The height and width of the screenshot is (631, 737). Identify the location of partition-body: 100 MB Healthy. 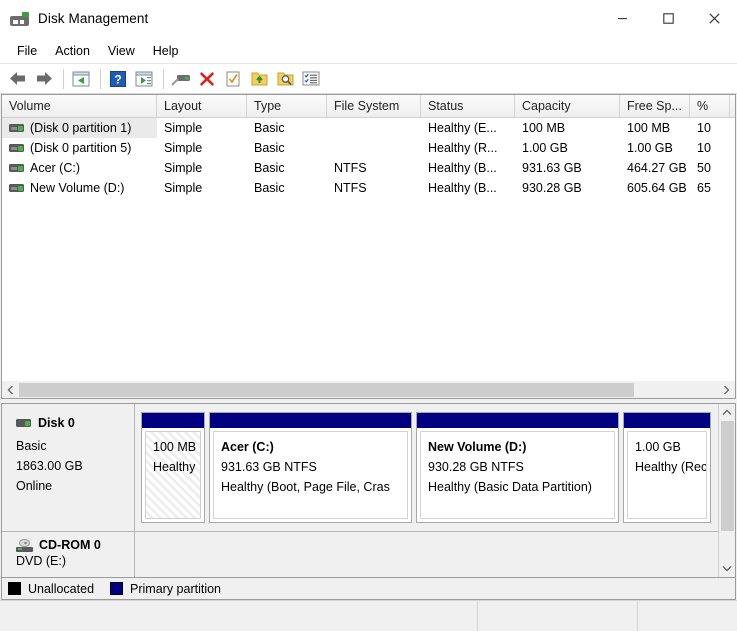
(173, 475).